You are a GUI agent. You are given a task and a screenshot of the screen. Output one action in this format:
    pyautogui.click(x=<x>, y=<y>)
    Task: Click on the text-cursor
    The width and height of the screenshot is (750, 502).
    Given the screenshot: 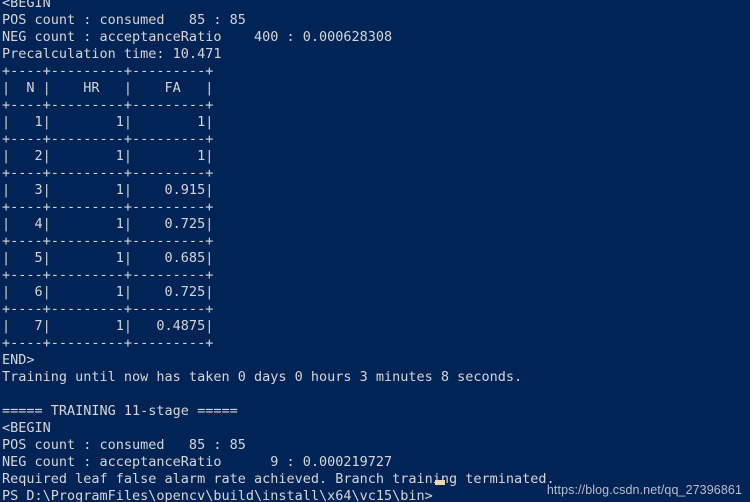 What is the action you would take?
    pyautogui.click(x=440, y=482)
    